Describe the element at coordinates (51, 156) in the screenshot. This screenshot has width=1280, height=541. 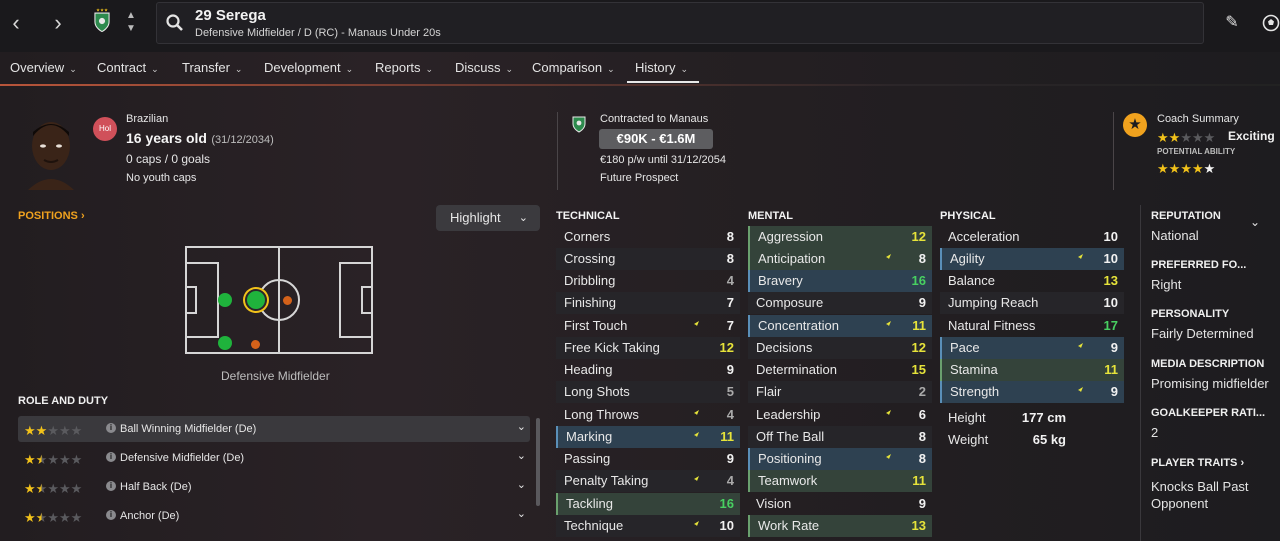
I see `player-face-image` at that location.